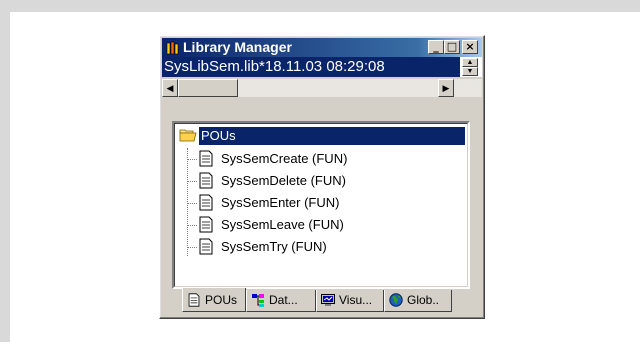 The width and height of the screenshot is (640, 342). What do you see at coordinates (332, 136) in the screenshot?
I see `tree-root-label: POUs` at bounding box center [332, 136].